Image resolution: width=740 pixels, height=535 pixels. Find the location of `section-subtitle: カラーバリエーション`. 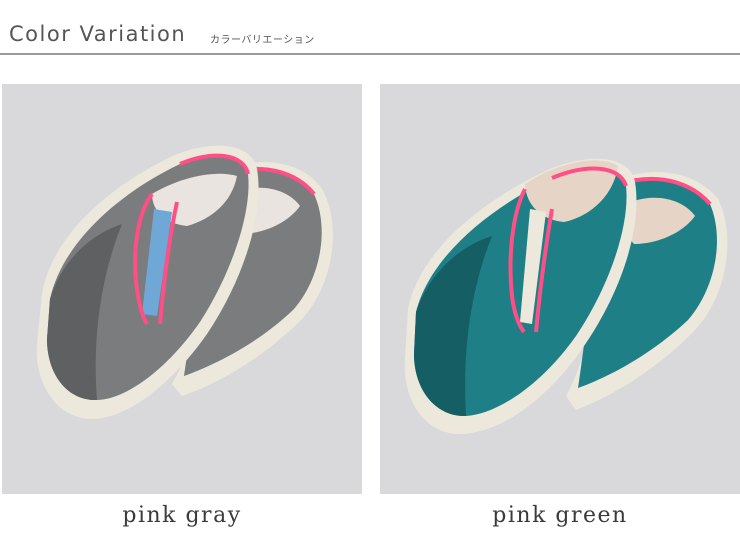

section-subtitle: カラーバリエーション is located at coordinates (262, 40).